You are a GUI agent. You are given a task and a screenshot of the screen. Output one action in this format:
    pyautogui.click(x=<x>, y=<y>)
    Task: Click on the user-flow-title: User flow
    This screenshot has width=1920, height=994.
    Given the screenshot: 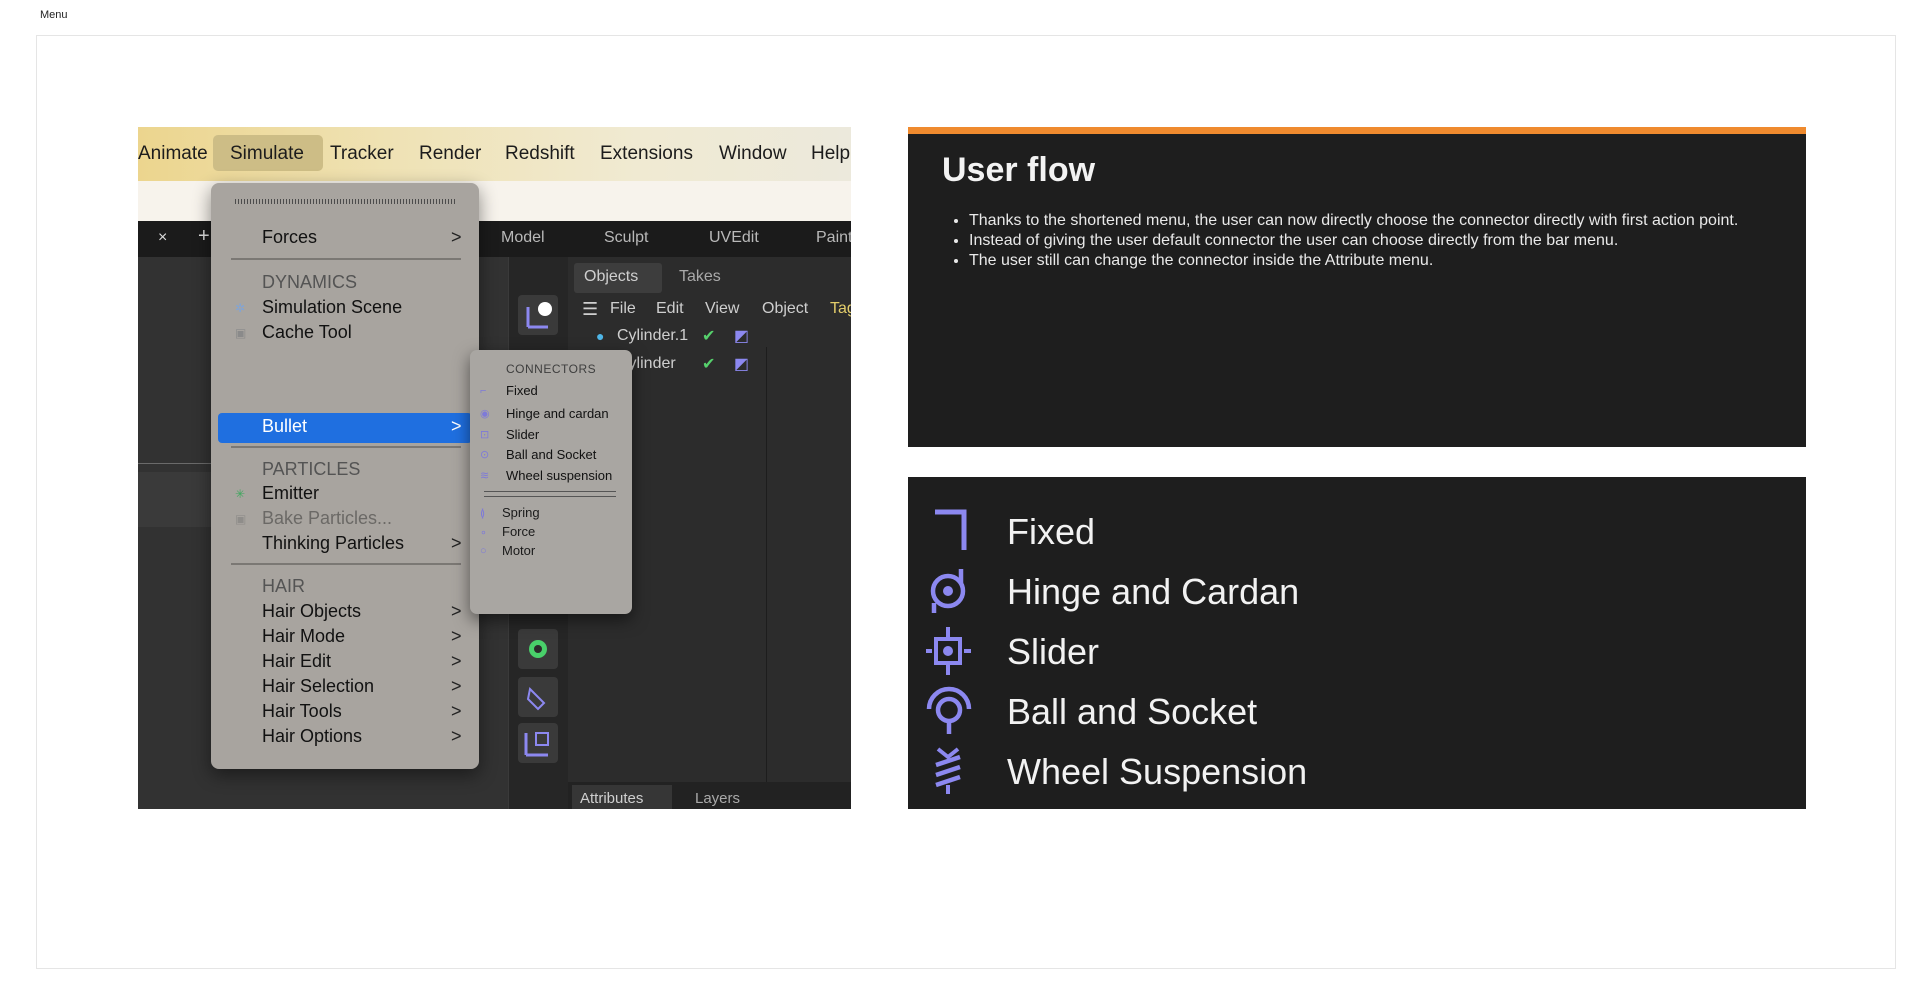 What is the action you would take?
    pyautogui.click(x=1019, y=170)
    